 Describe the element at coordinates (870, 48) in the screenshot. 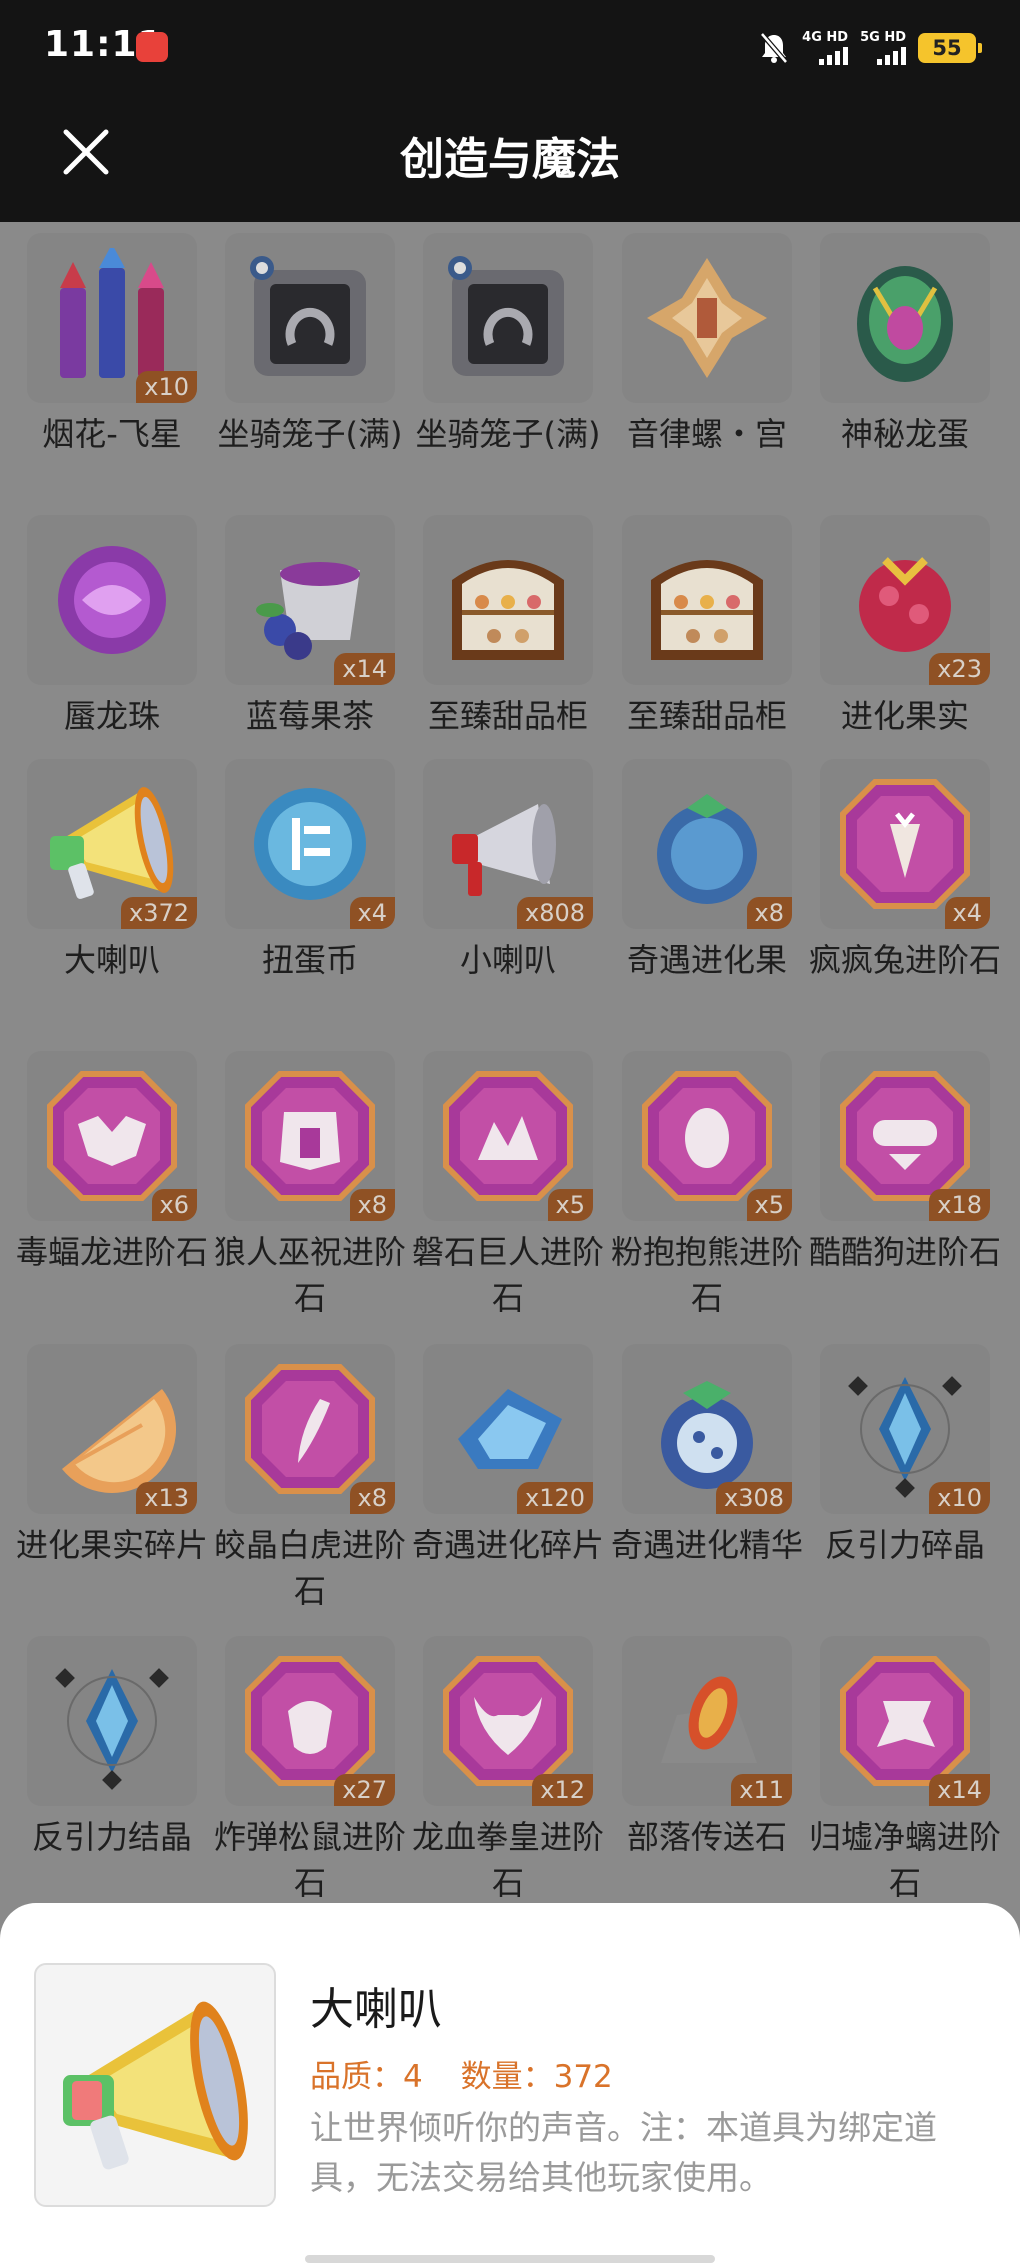

I see `status-indicators: 4G HD 5G HD 55` at that location.